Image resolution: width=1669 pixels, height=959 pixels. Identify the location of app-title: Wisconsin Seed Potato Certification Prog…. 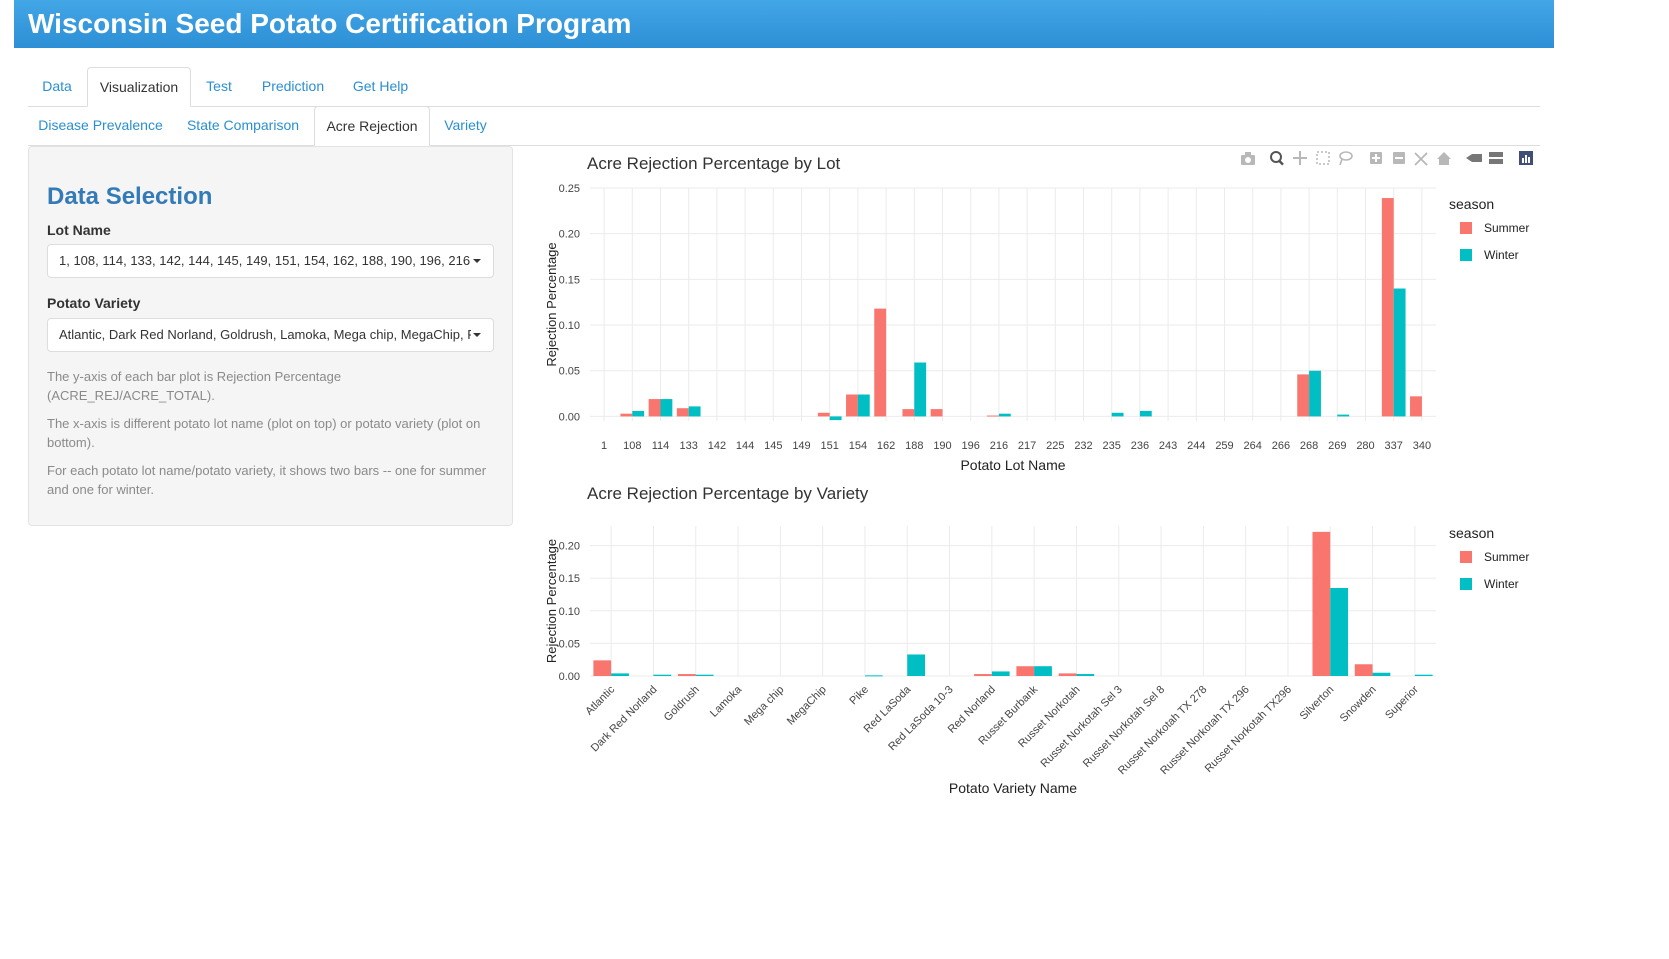
(330, 23).